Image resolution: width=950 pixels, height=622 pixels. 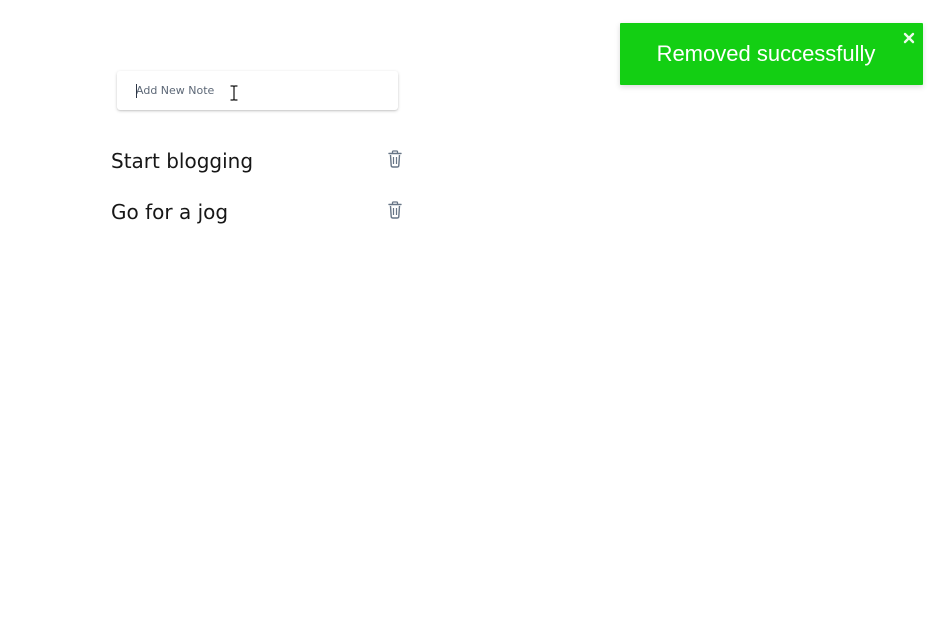 I want to click on success-toast: Removed successfully, so click(x=771, y=54).